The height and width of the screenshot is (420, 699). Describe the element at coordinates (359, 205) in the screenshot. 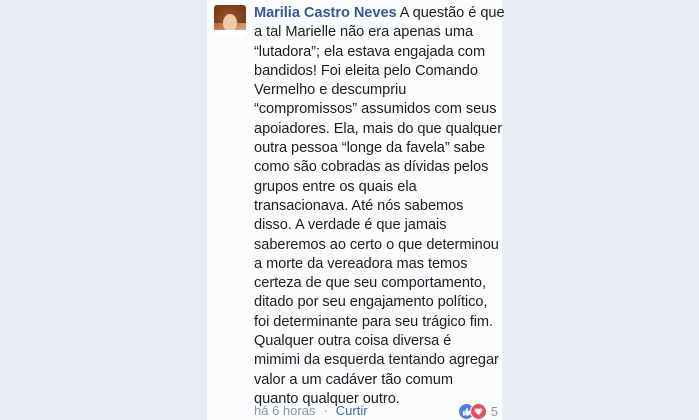

I see `comment-text-line: transacionava. Até nós sabemos` at that location.